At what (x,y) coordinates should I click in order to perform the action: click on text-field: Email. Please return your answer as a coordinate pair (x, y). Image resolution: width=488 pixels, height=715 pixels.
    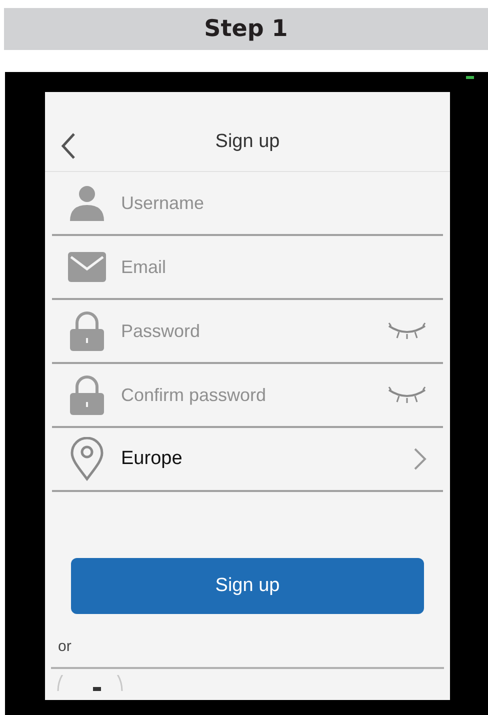
    Looking at the image, I should click on (282, 267).